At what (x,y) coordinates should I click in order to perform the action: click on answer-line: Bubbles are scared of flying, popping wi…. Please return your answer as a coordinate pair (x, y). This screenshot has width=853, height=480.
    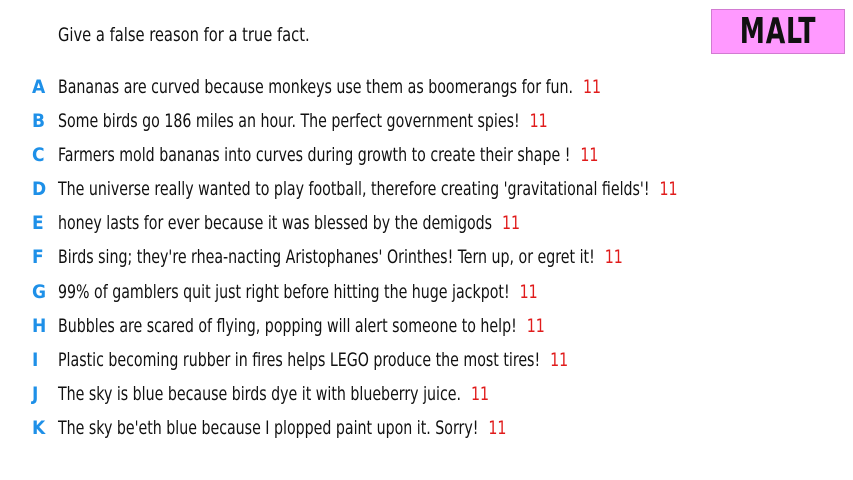
    Looking at the image, I should click on (301, 326).